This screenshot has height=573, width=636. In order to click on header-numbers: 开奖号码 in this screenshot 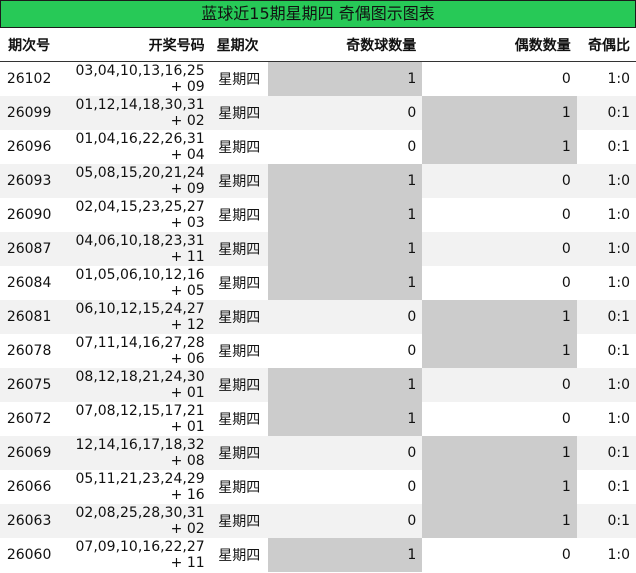, I will do `click(134, 45)`.